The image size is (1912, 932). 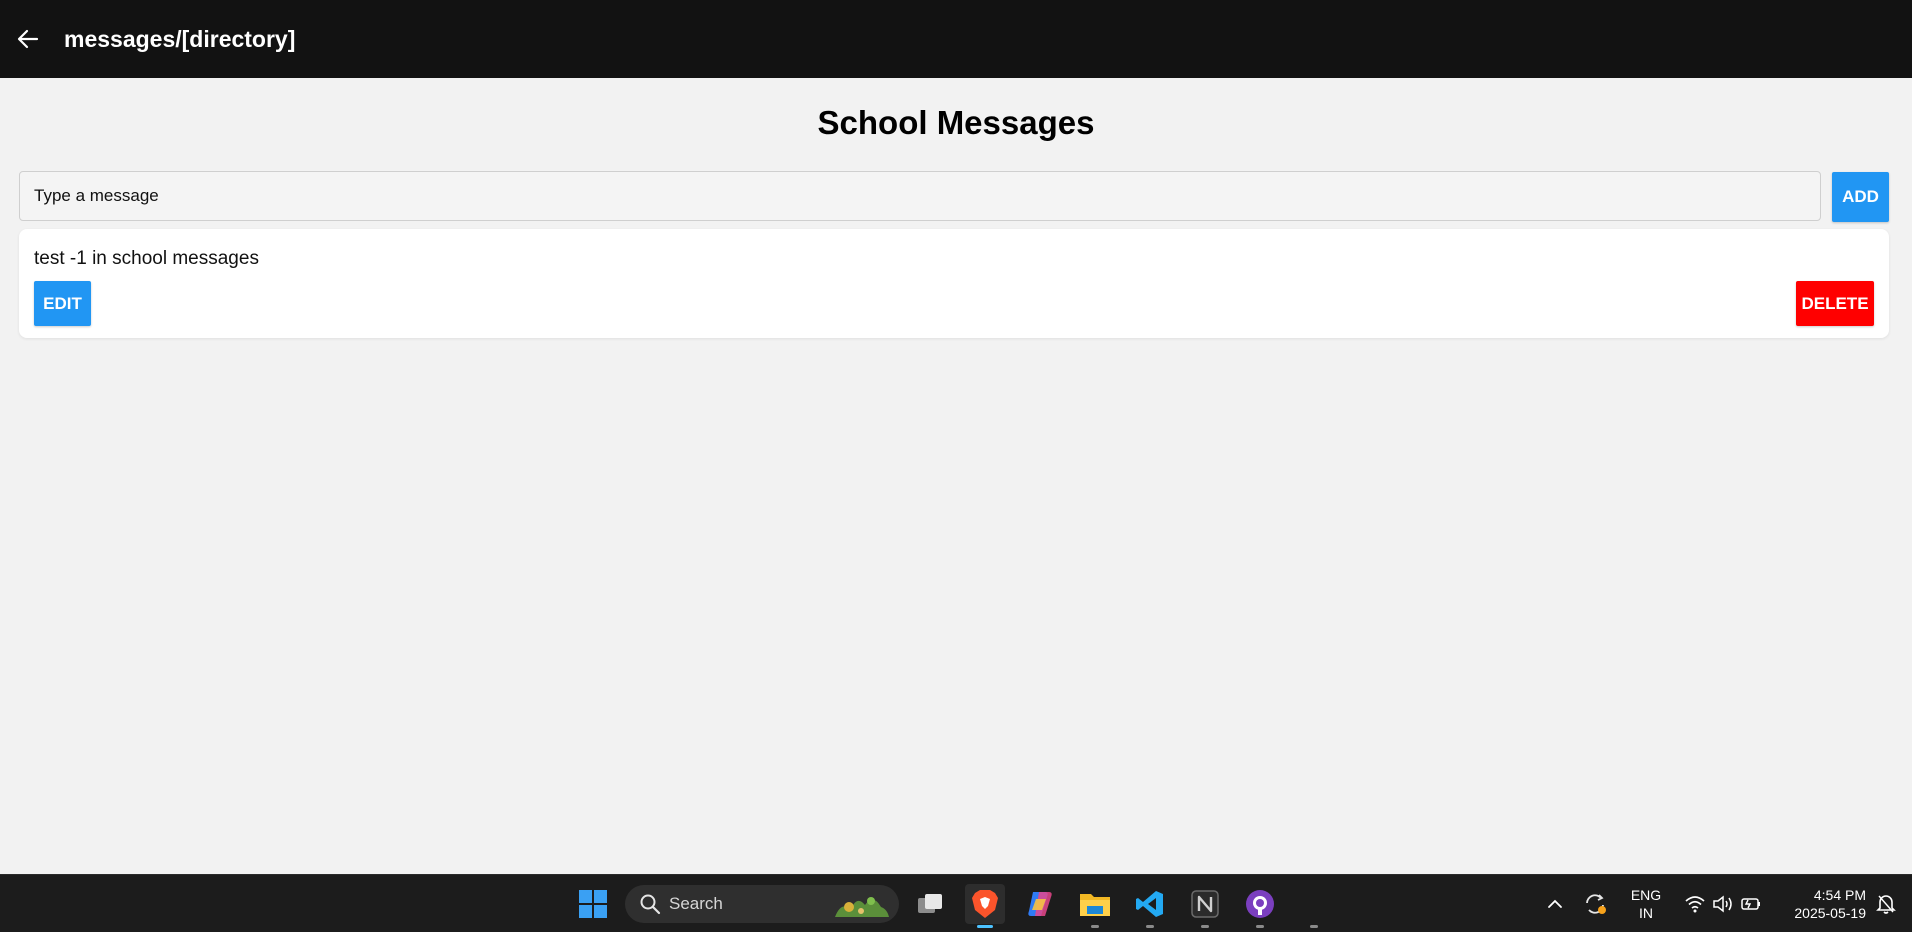 I want to click on copilot-icon, so click(x=1040, y=904).